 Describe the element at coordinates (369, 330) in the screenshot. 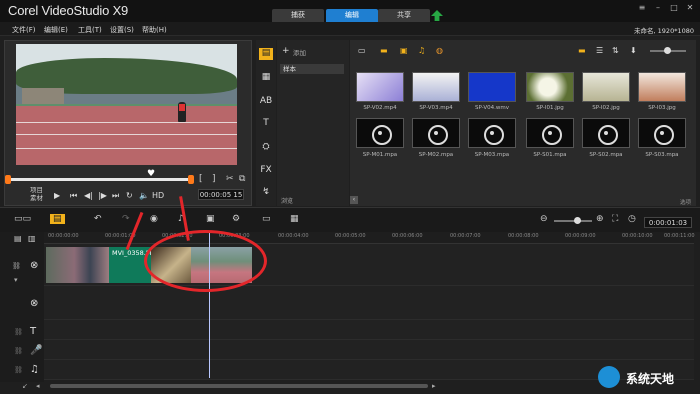

I see `title-track` at that location.